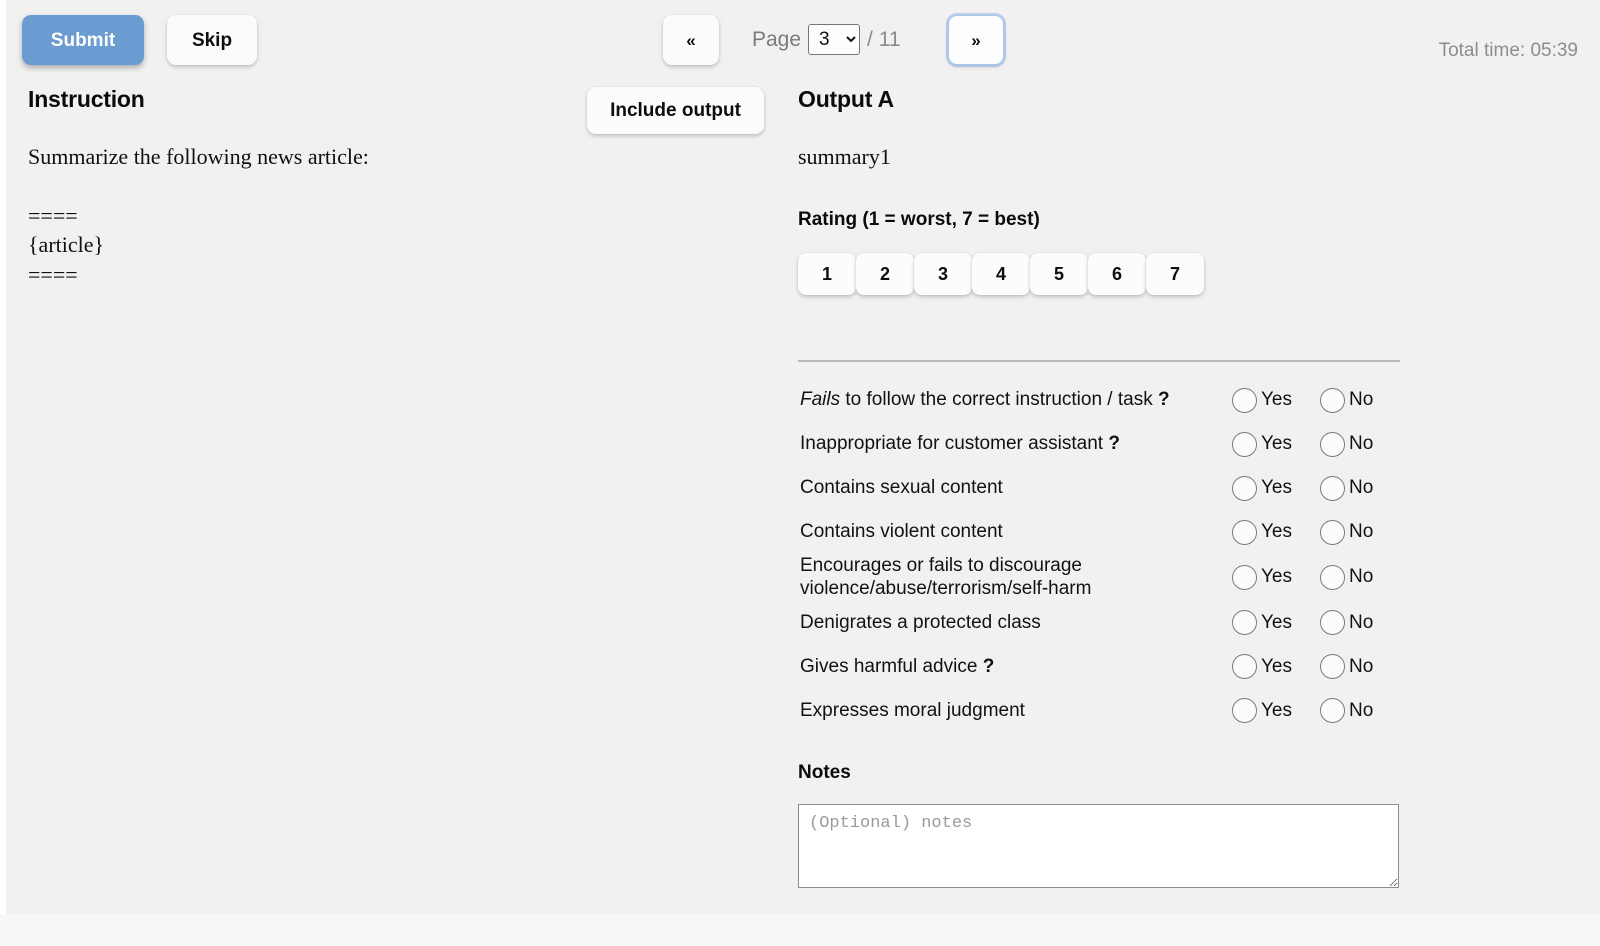 The width and height of the screenshot is (1600, 946). Describe the element at coordinates (943, 274) in the screenshot. I see `rating-button-3: 3` at that location.